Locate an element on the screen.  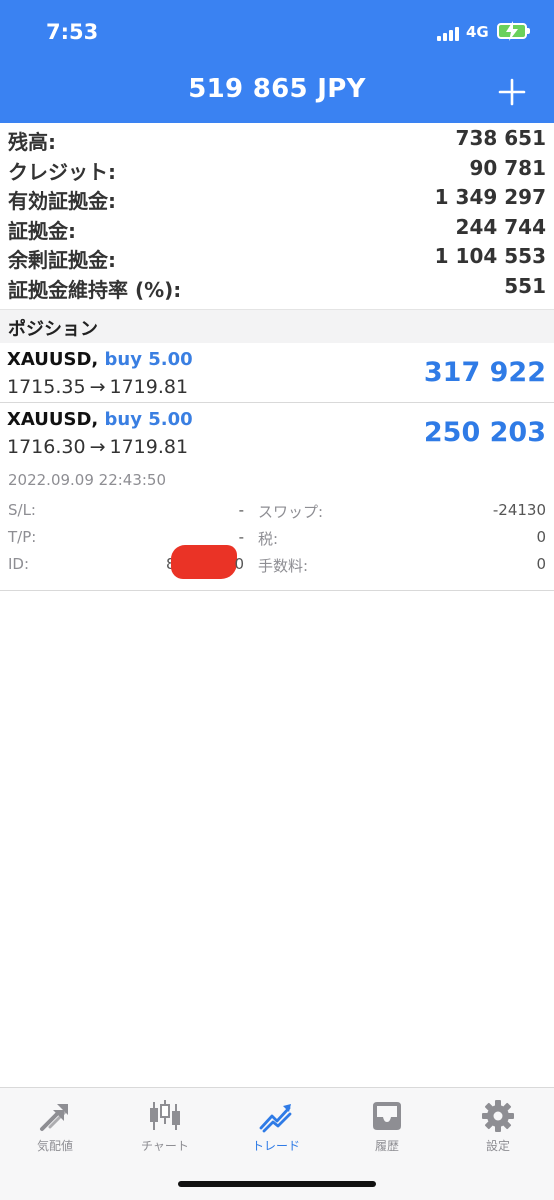
summary-label: 有効証拠金: is located at coordinates (62, 201).